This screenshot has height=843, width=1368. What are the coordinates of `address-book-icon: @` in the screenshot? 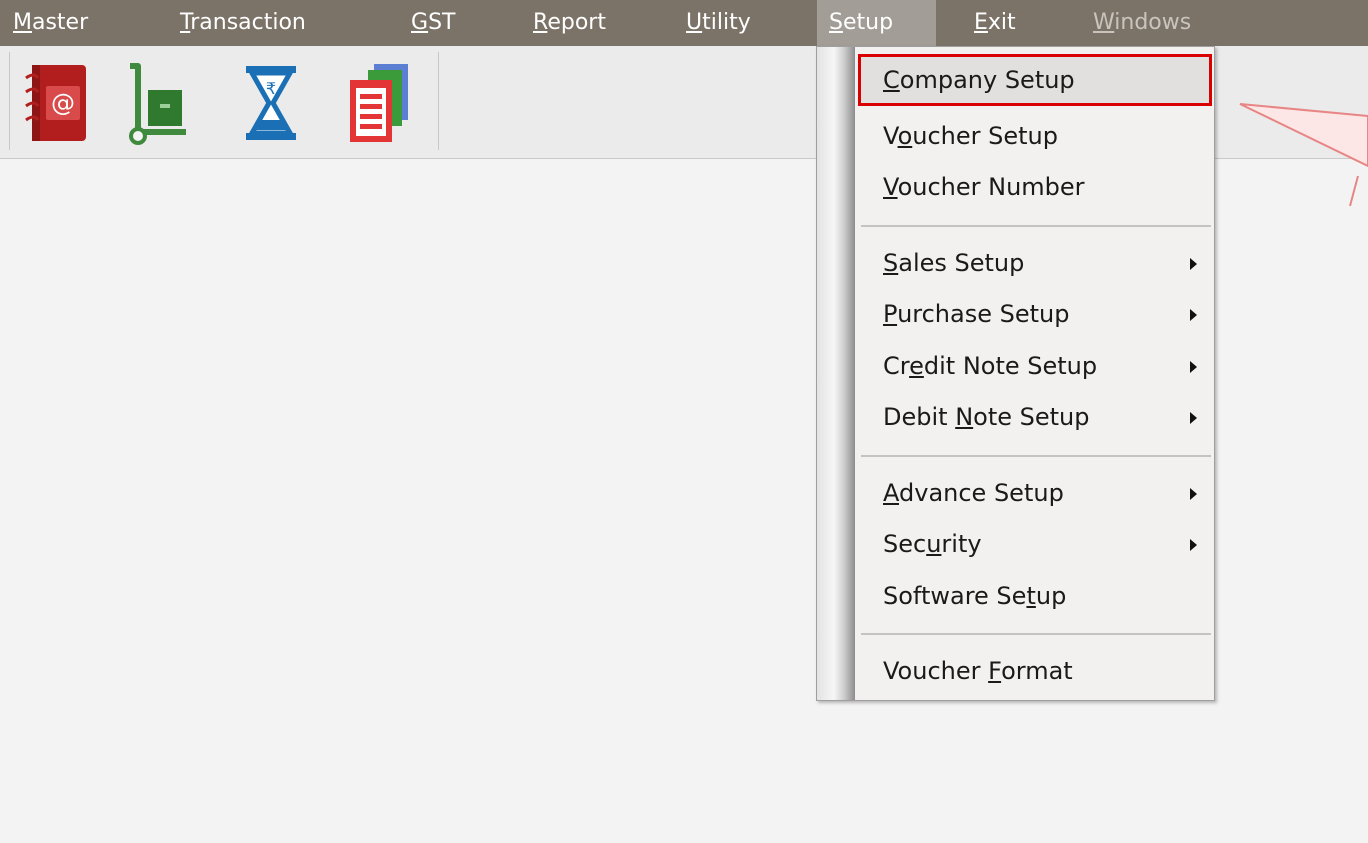 It's located at (58, 103).